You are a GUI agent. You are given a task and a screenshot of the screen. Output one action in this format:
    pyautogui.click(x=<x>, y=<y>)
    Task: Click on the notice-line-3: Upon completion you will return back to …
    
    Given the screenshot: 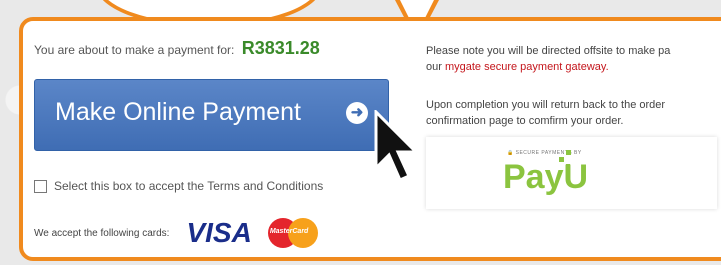 What is the action you would take?
    pyautogui.click(x=546, y=105)
    